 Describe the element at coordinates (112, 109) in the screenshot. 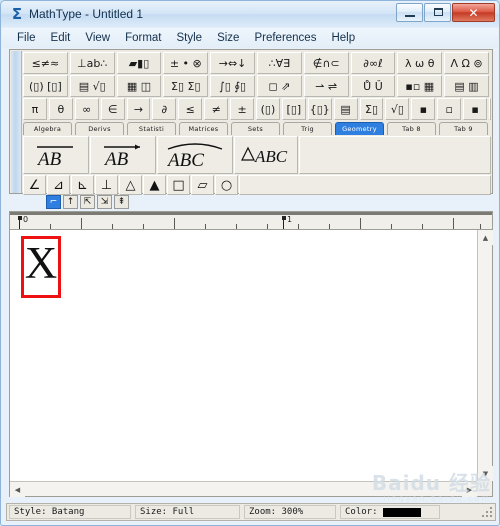

I see `symbol-element-of: ∈` at that location.